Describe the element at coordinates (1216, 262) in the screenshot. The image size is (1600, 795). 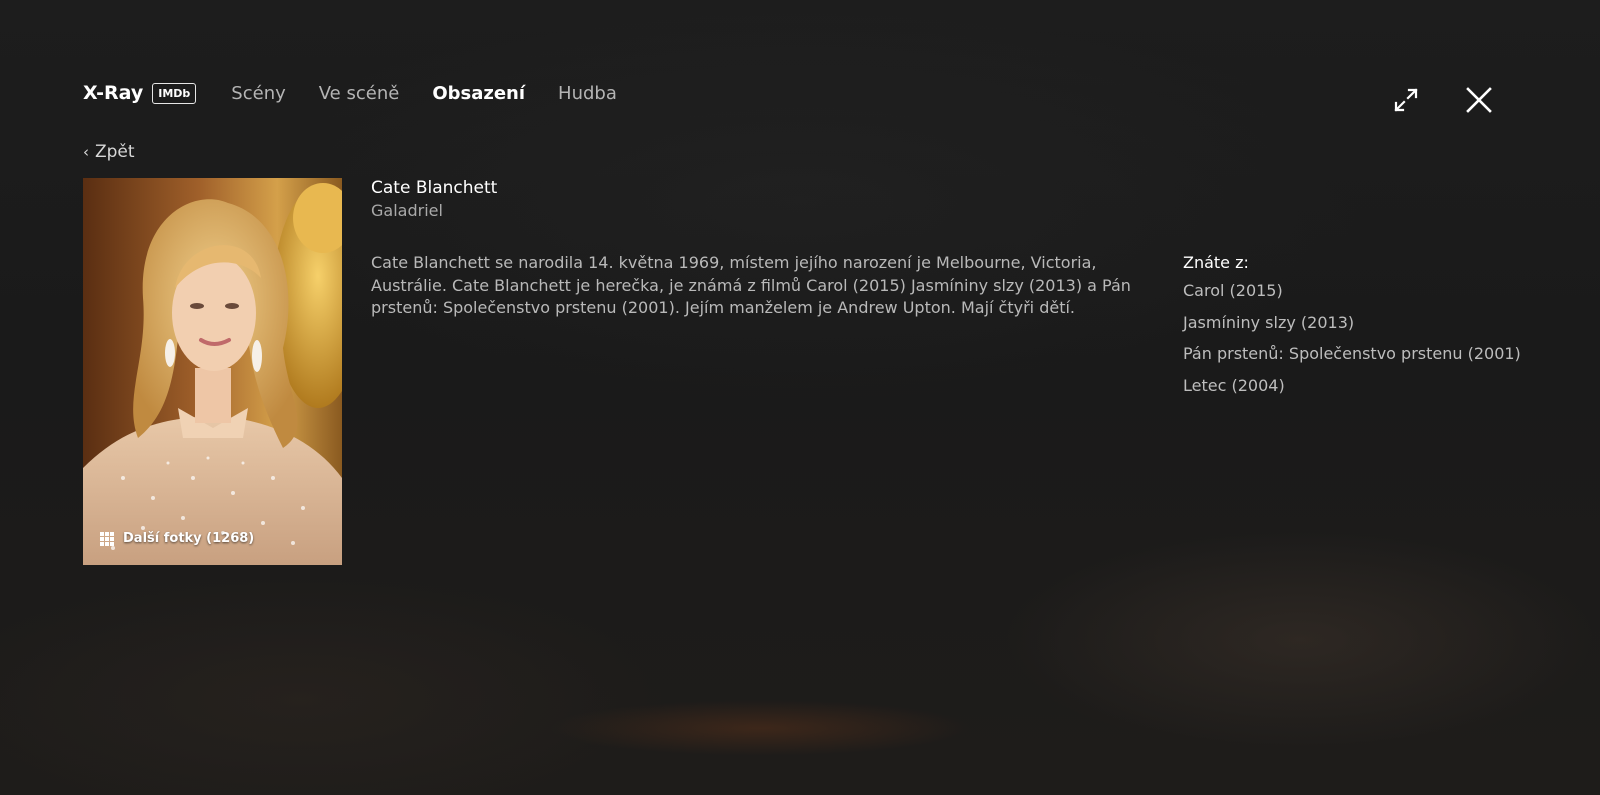
I see `known-for-heading: Znáte z:` at that location.